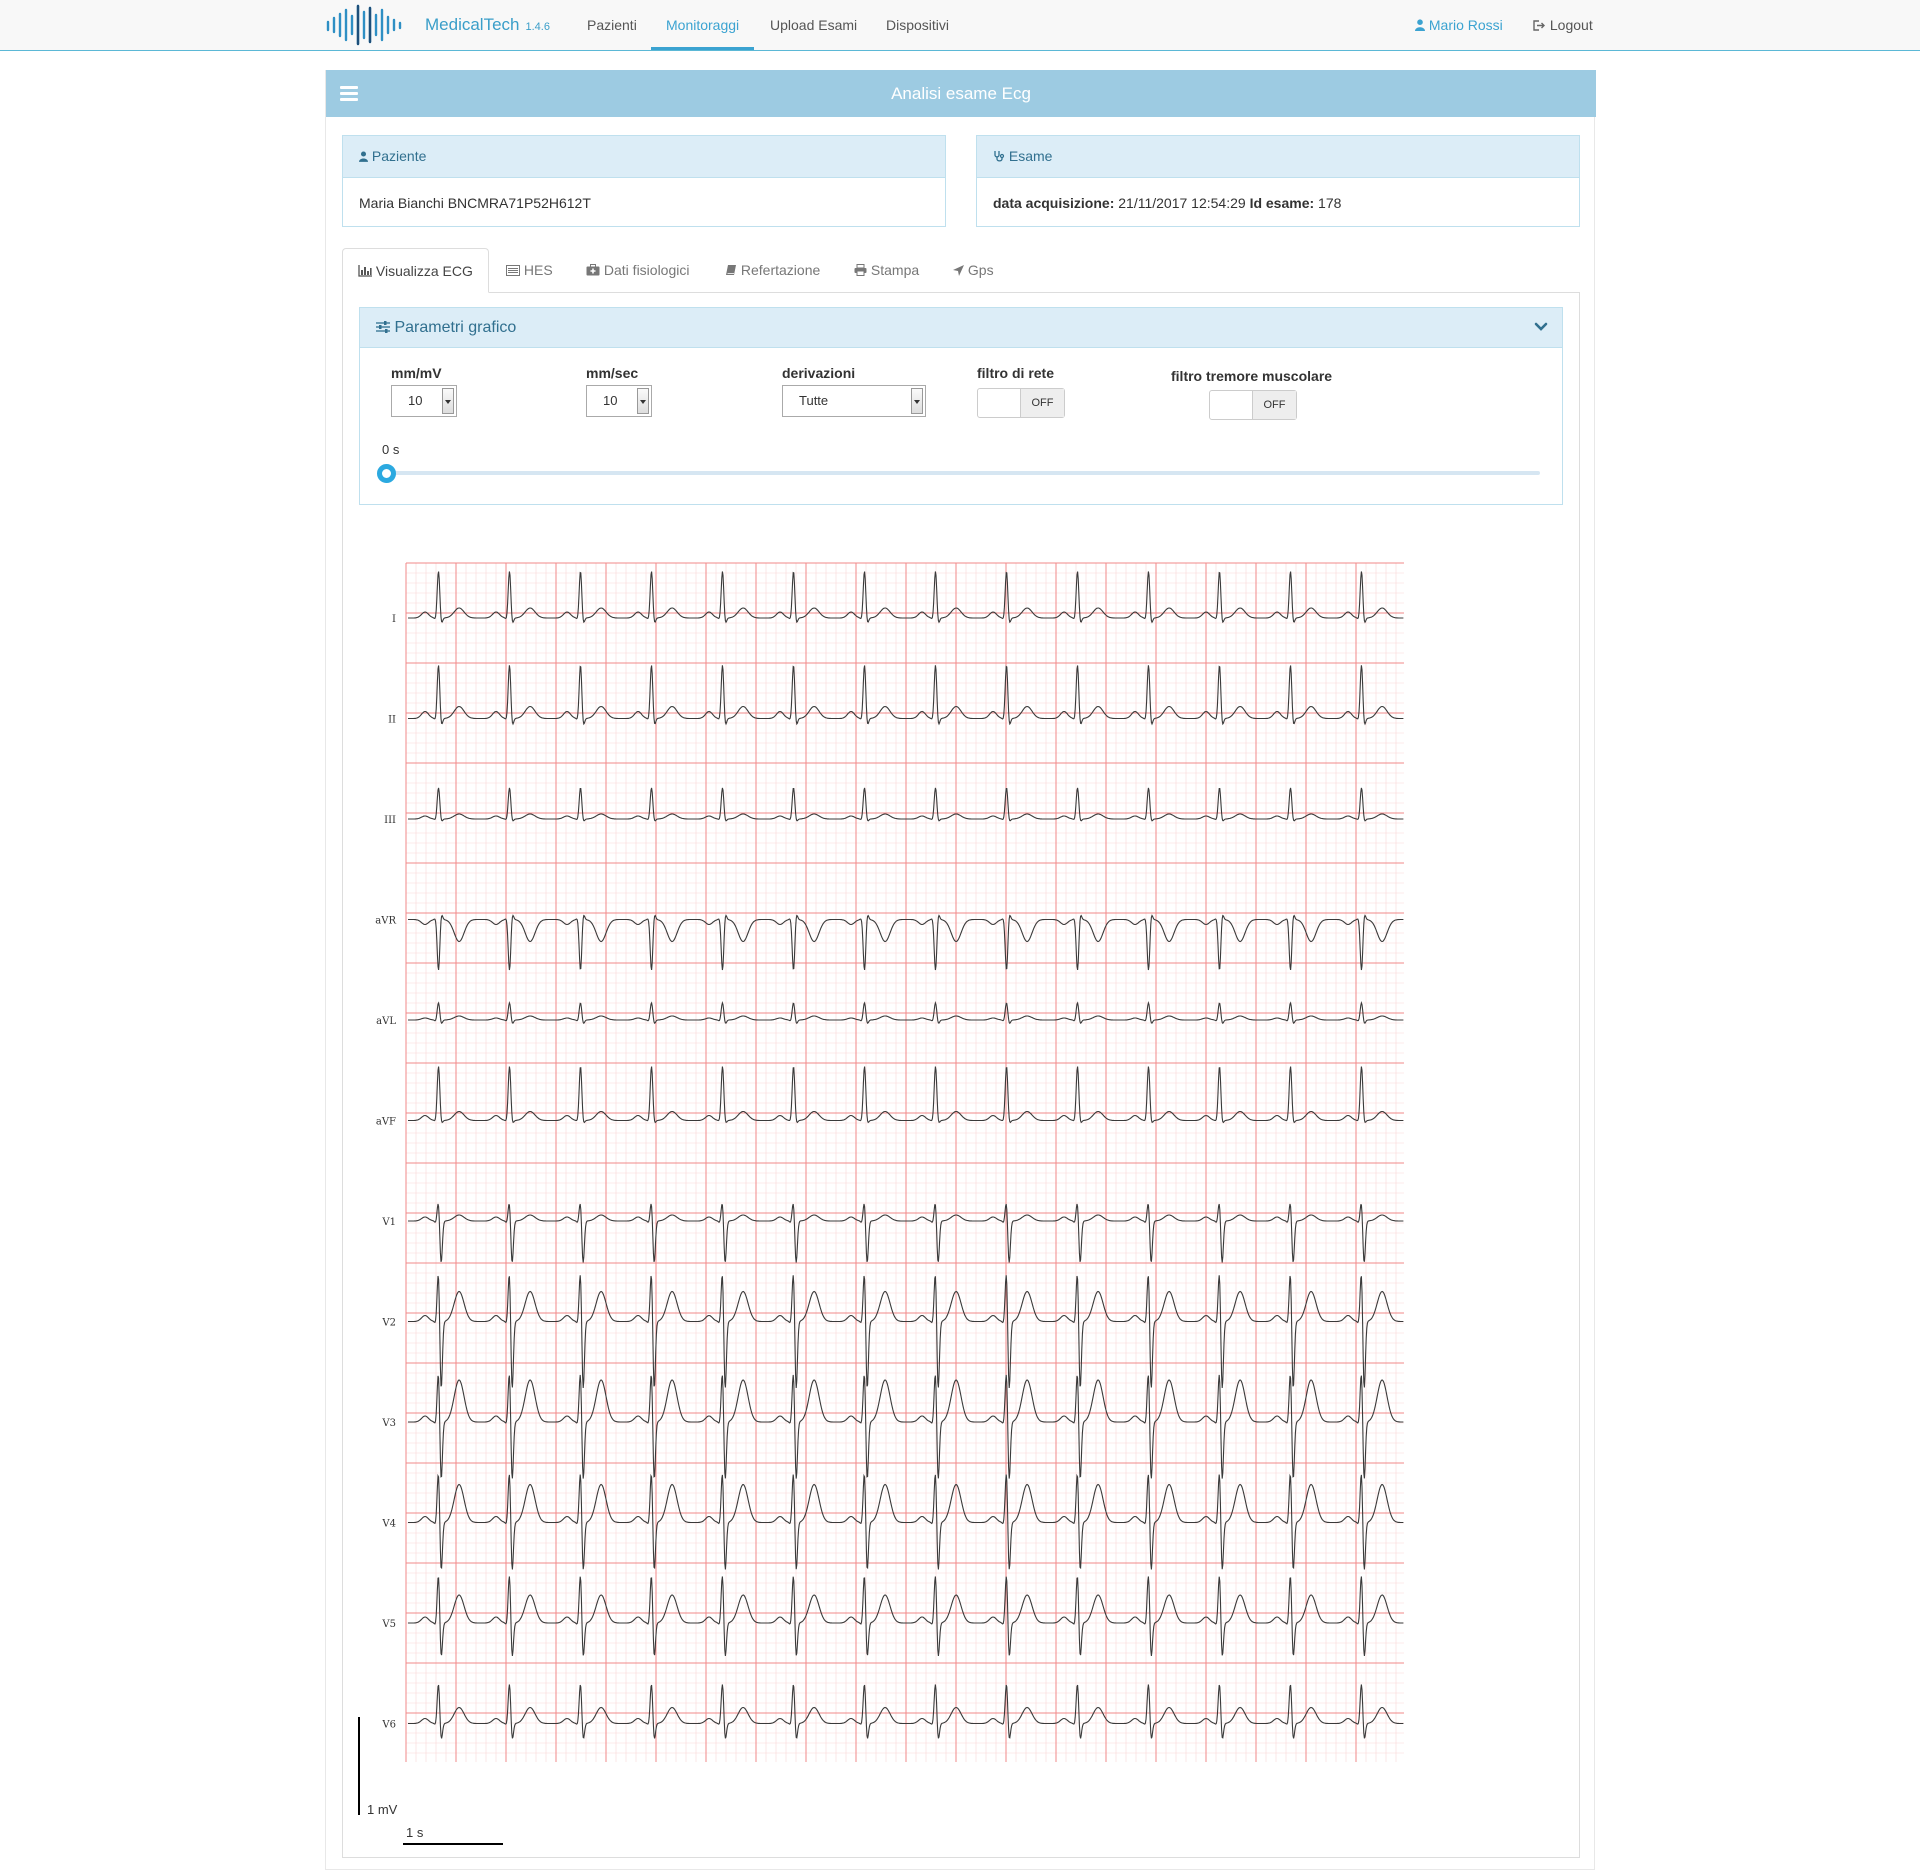 This screenshot has height=1873, width=1920. What do you see at coordinates (1182, 203) in the screenshot?
I see `acquisition-date: 21/11/2017 12:54:29` at bounding box center [1182, 203].